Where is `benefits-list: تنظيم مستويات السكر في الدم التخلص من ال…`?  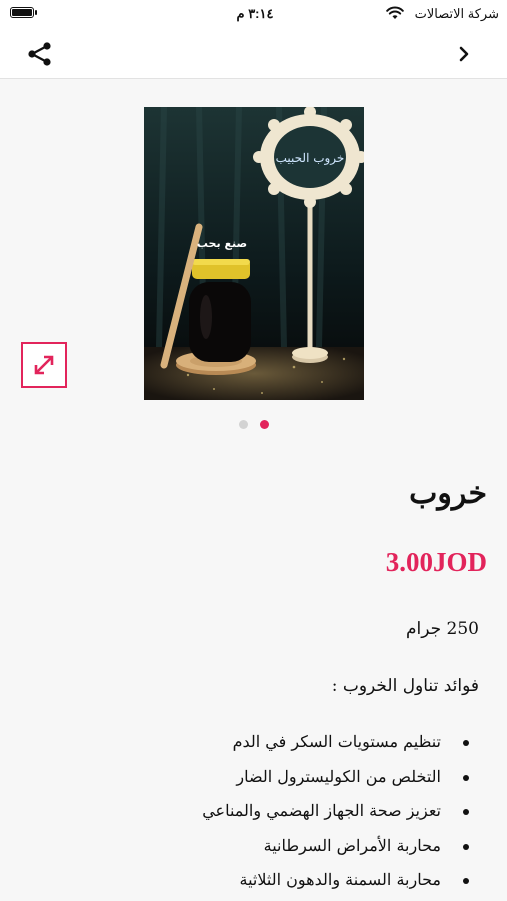 benefits-list: تنظيم مستويات السكر في الدم التخلص من ال… is located at coordinates (335, 814).